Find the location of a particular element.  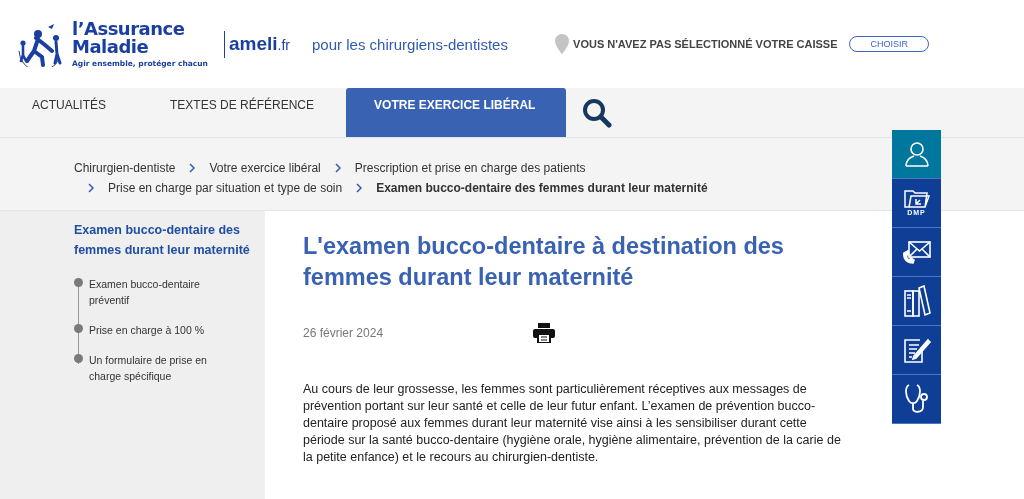

audience-label: pour les chirurgiens-dentistes is located at coordinates (410, 44).